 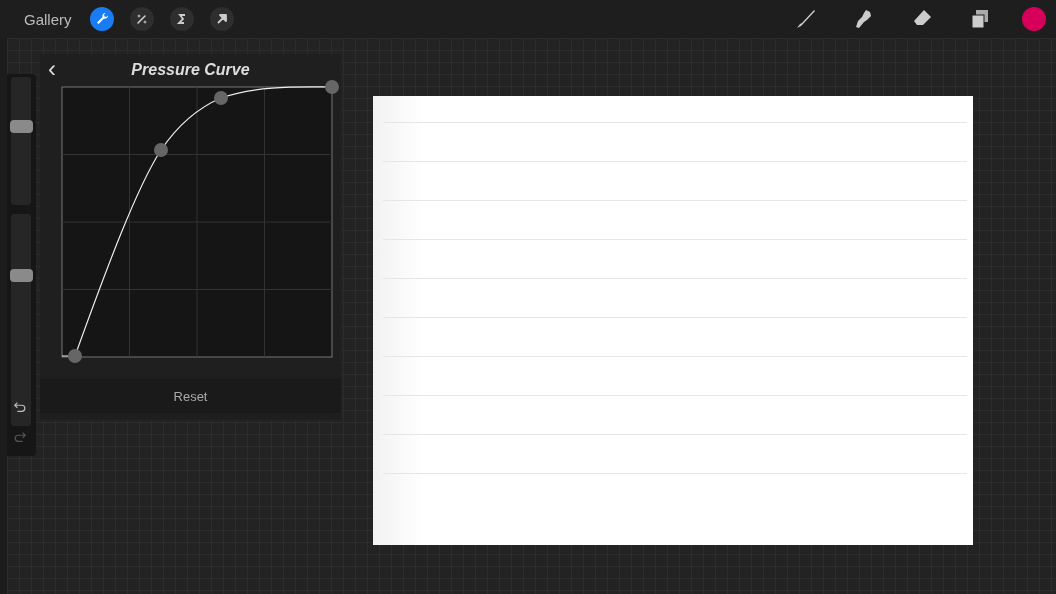 What do you see at coordinates (806, 19) in the screenshot?
I see `brush-icon` at bounding box center [806, 19].